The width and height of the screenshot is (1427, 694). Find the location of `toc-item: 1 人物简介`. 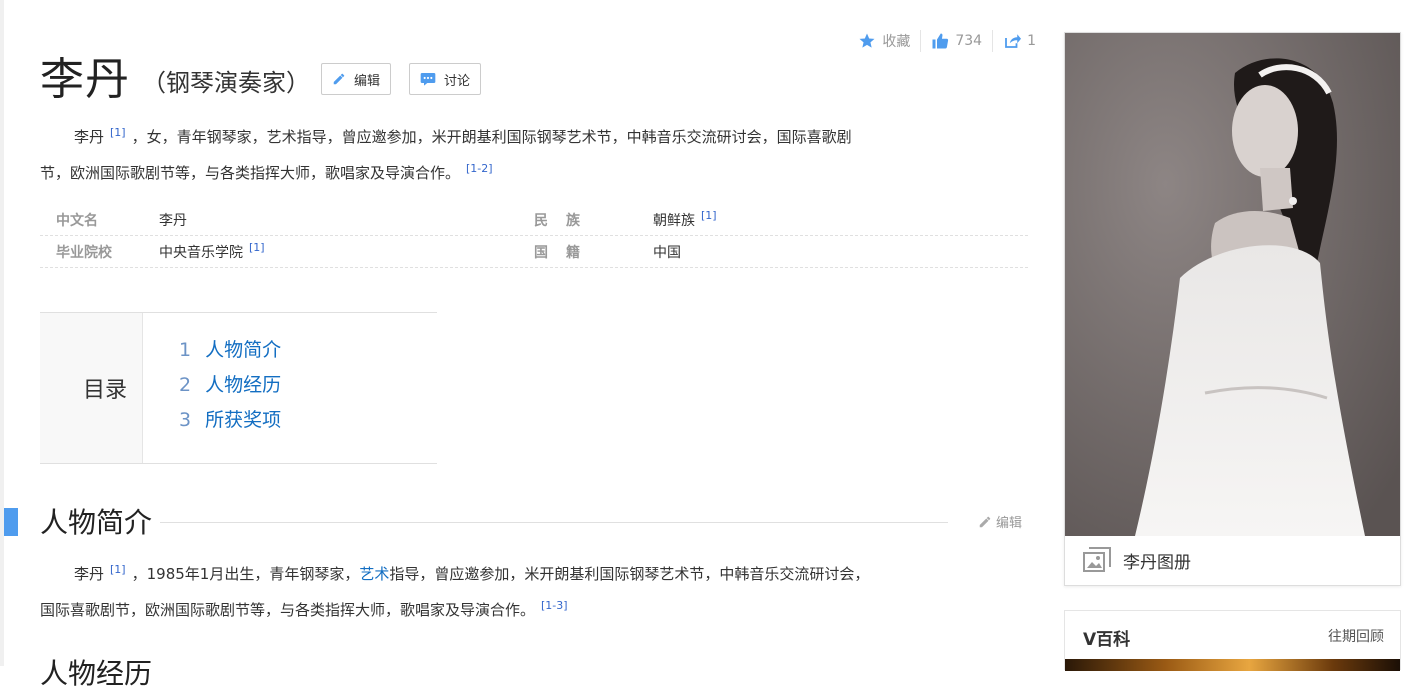

toc-item: 1 人物简介 is located at coordinates (230, 352).